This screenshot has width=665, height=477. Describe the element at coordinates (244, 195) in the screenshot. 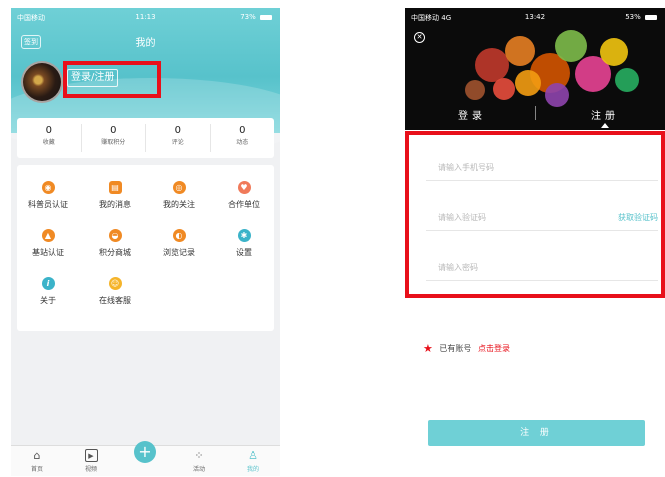

I see `menu-item-partners: ♥ 合作单位` at that location.